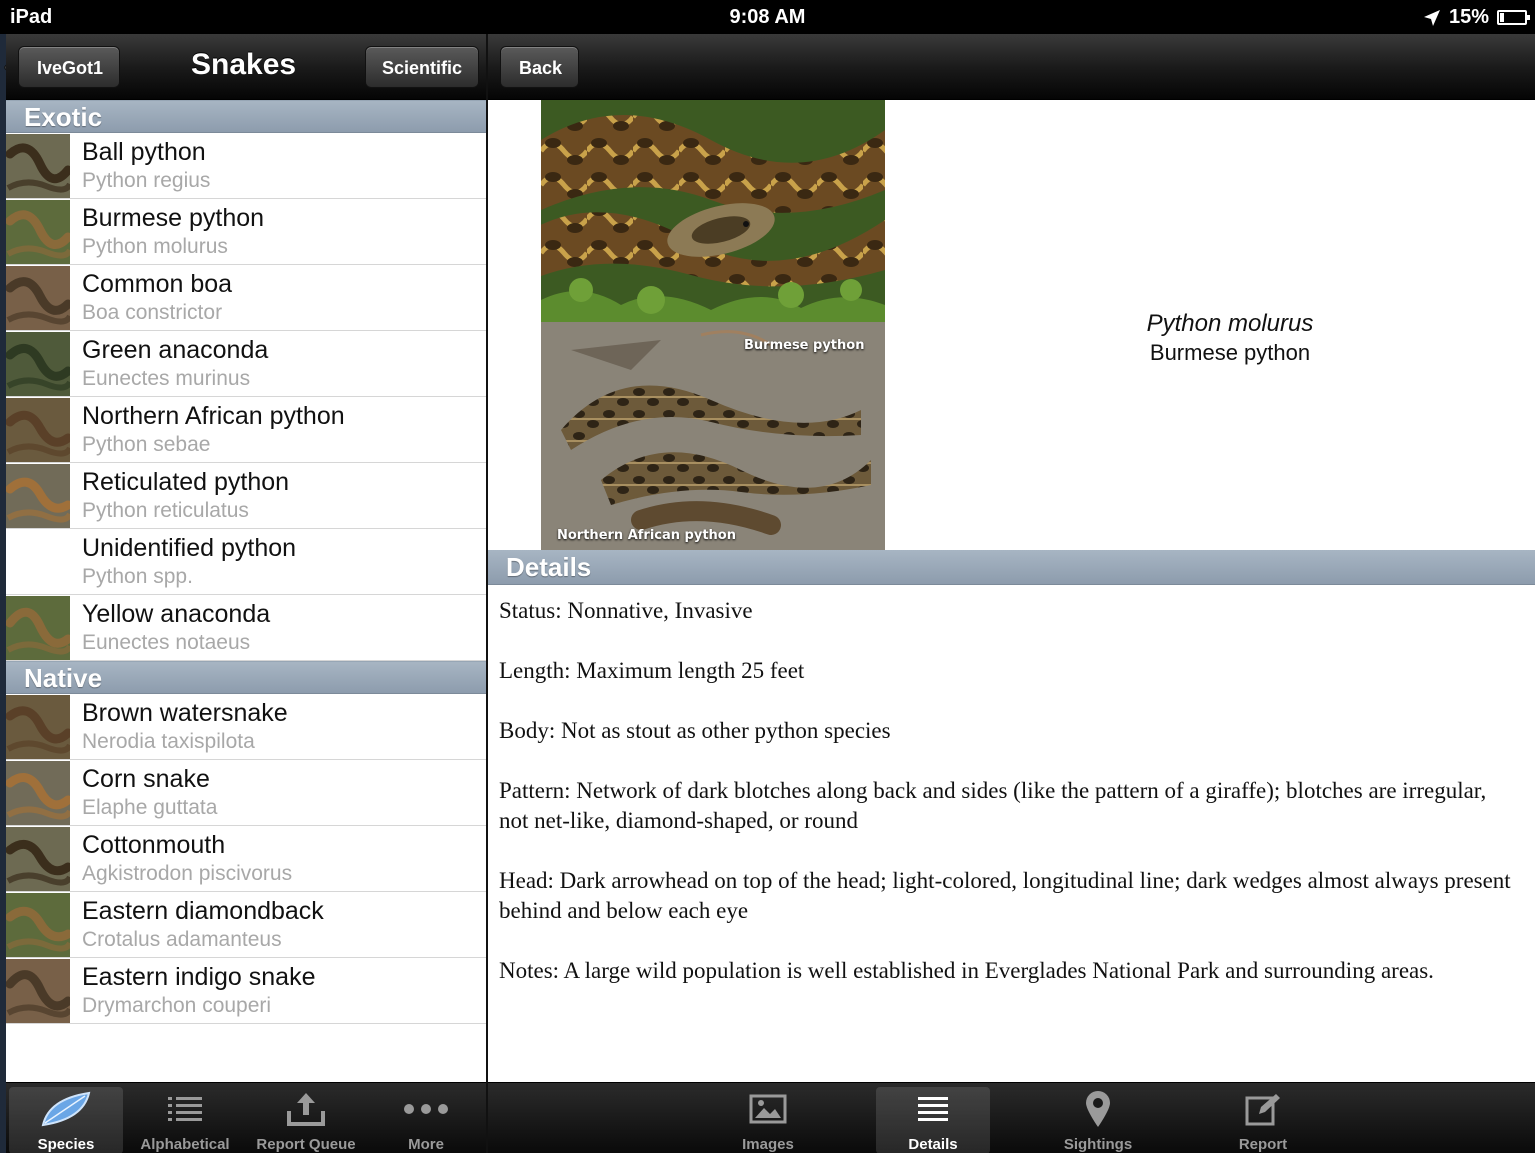  What do you see at coordinates (1230, 338) in the screenshot?
I see `species-identity: Python molurus Burmese python` at bounding box center [1230, 338].